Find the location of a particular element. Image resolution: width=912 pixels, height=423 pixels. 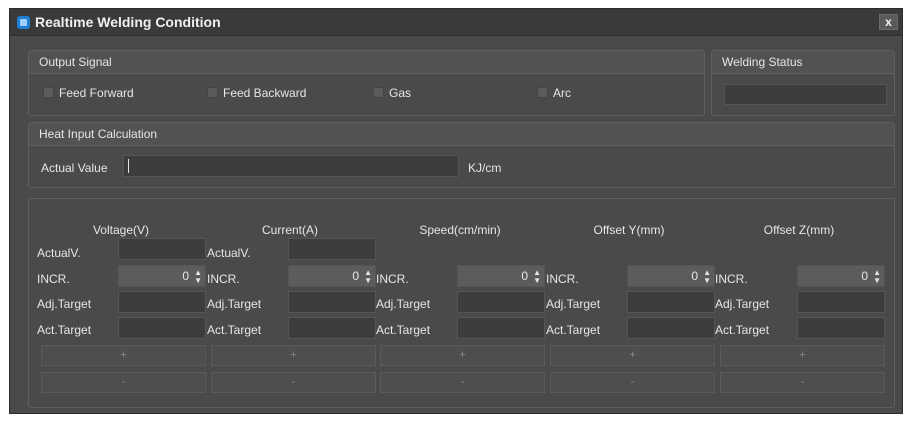

welding-status-field is located at coordinates (805, 94).